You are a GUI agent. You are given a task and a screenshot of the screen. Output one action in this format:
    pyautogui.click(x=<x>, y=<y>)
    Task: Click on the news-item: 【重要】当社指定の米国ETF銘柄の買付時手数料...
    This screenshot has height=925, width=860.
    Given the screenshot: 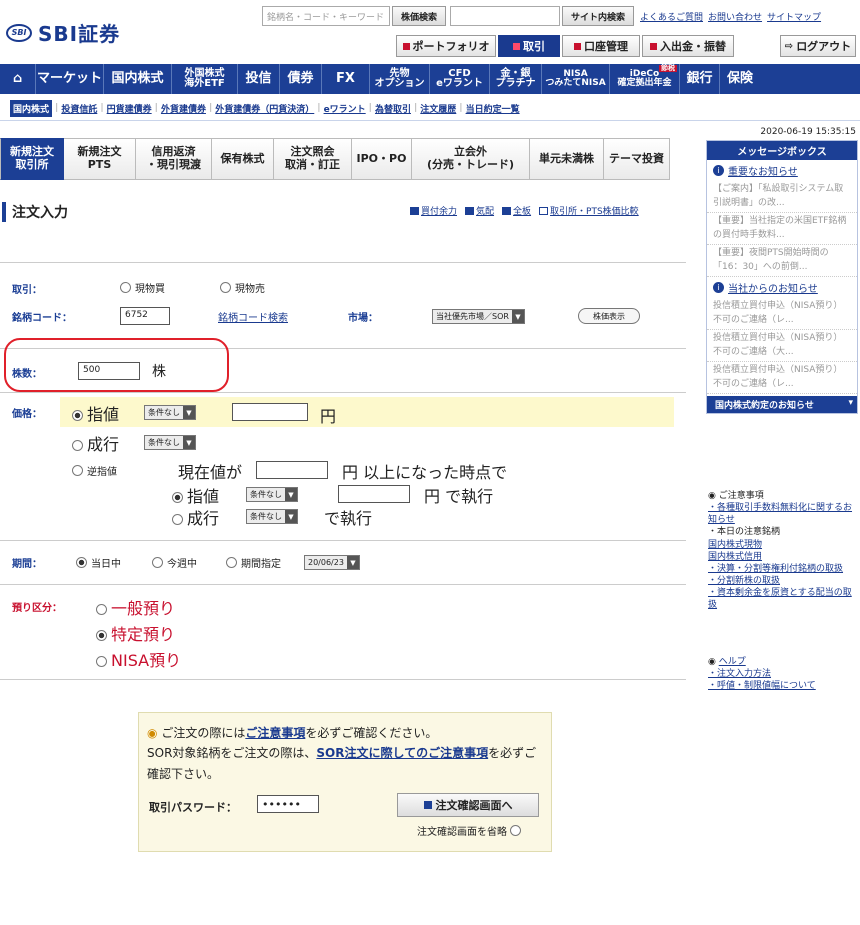 What is the action you would take?
    pyautogui.click(x=782, y=229)
    